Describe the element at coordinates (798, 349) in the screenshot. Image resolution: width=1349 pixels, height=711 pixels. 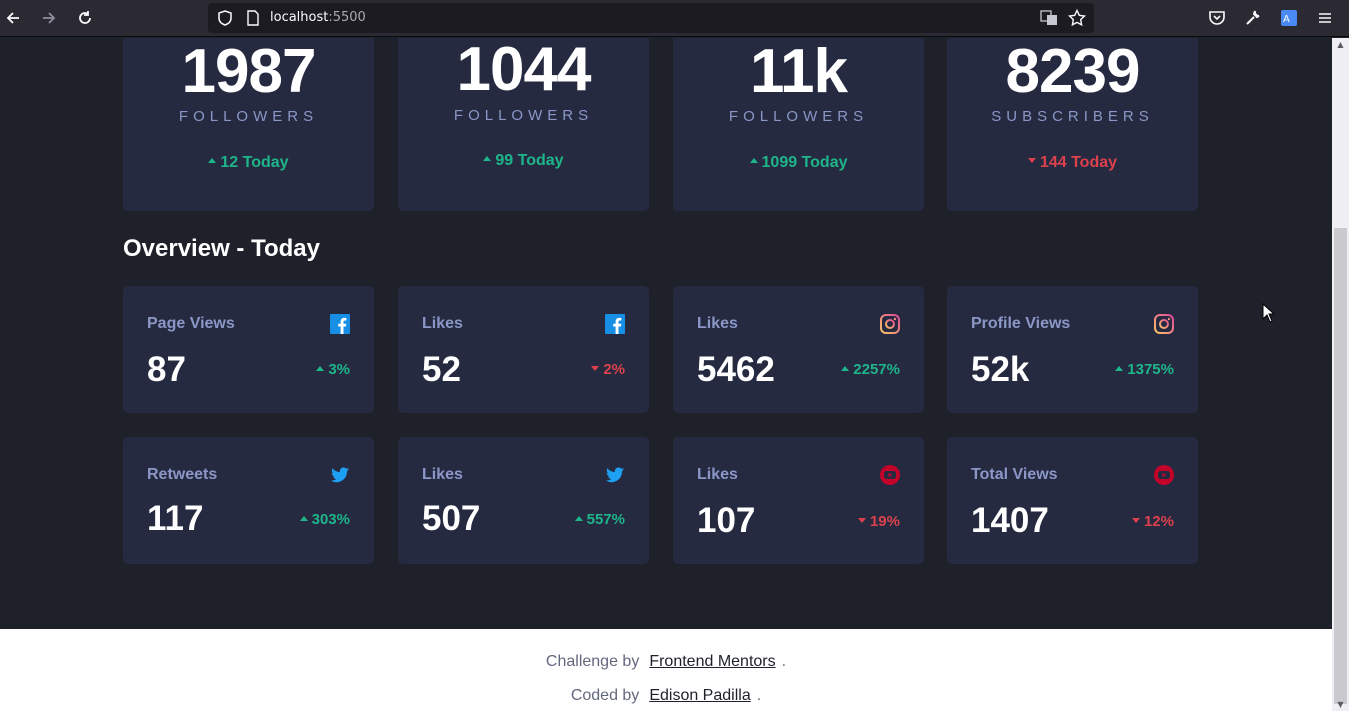
I see `overview-card: Likes 5462 2257%` at that location.